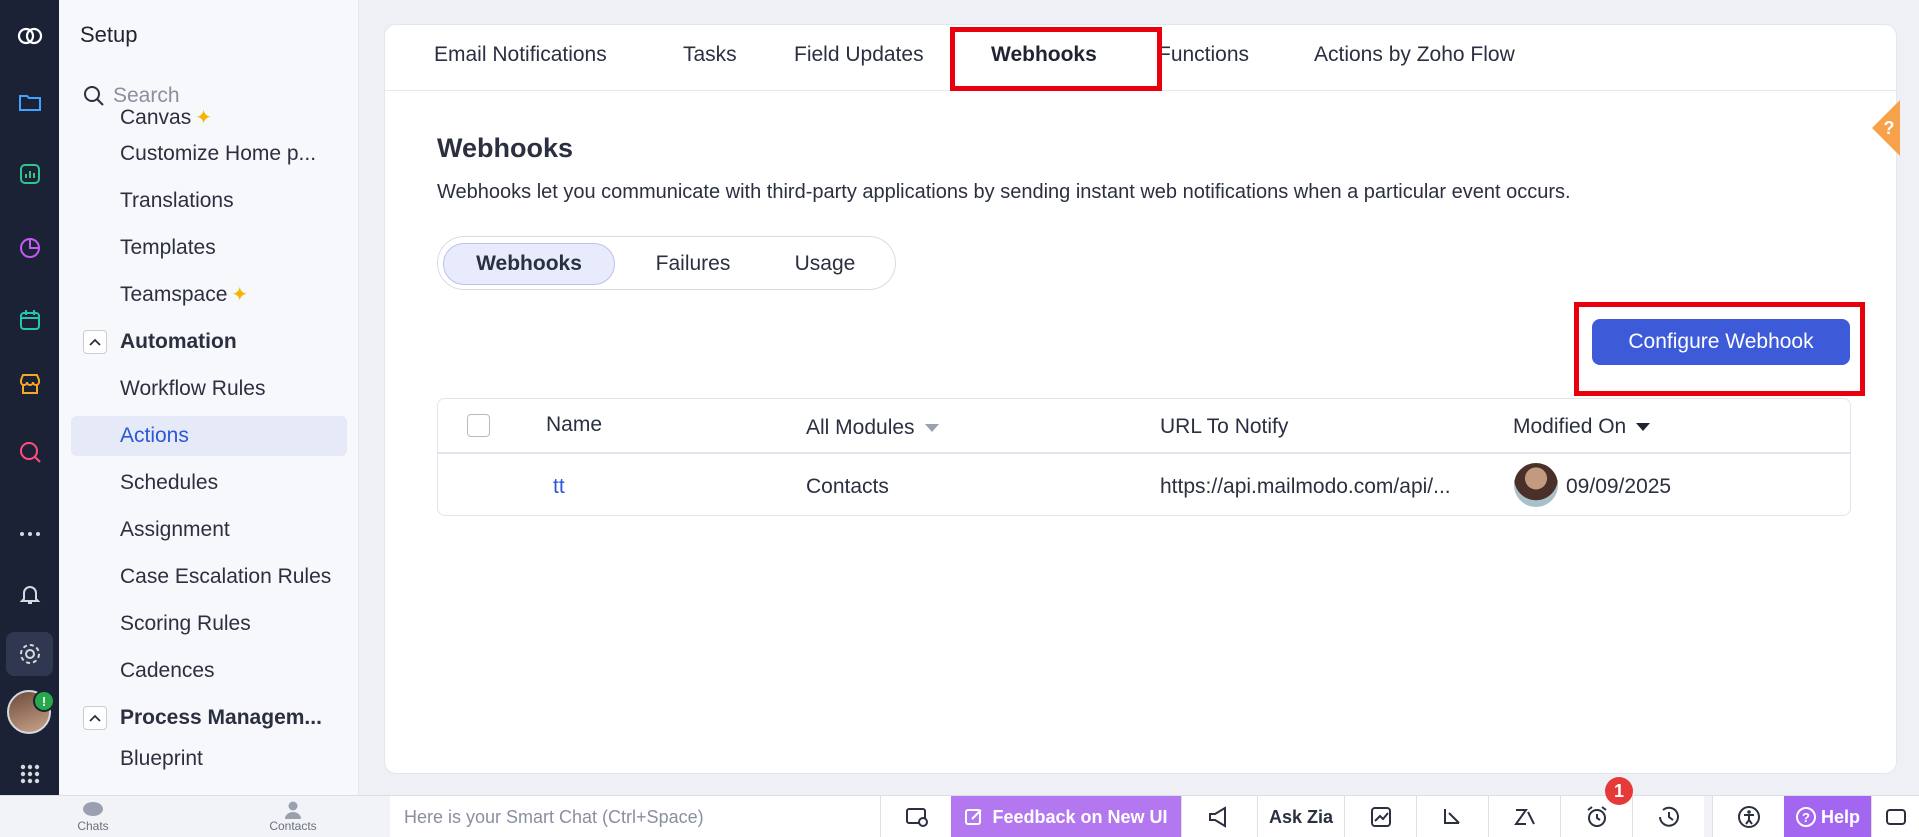 This screenshot has height=837, width=1919. I want to click on status-badge-icon: !, so click(44, 701).